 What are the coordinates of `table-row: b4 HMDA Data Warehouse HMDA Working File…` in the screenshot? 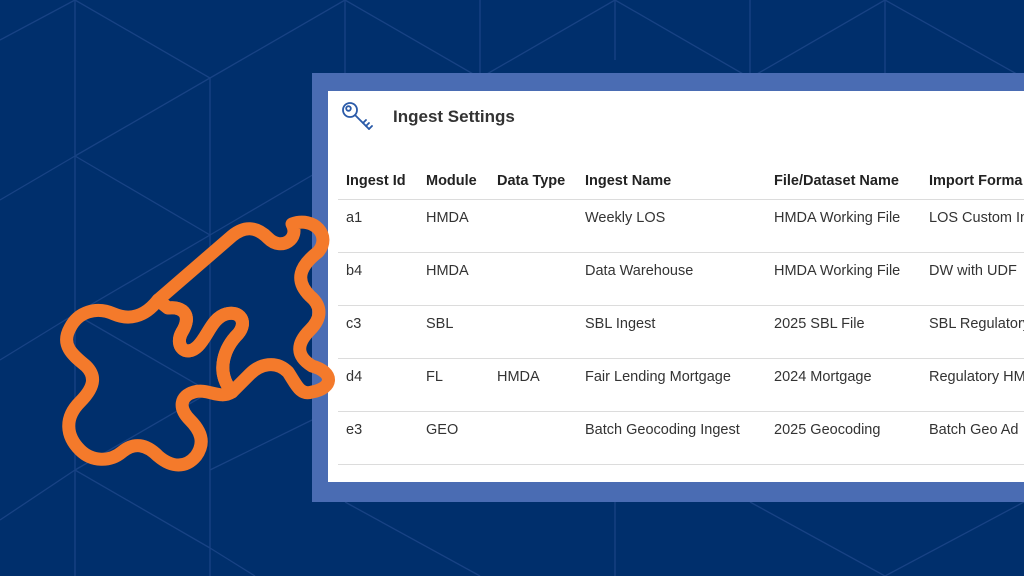 It's located at (681, 279).